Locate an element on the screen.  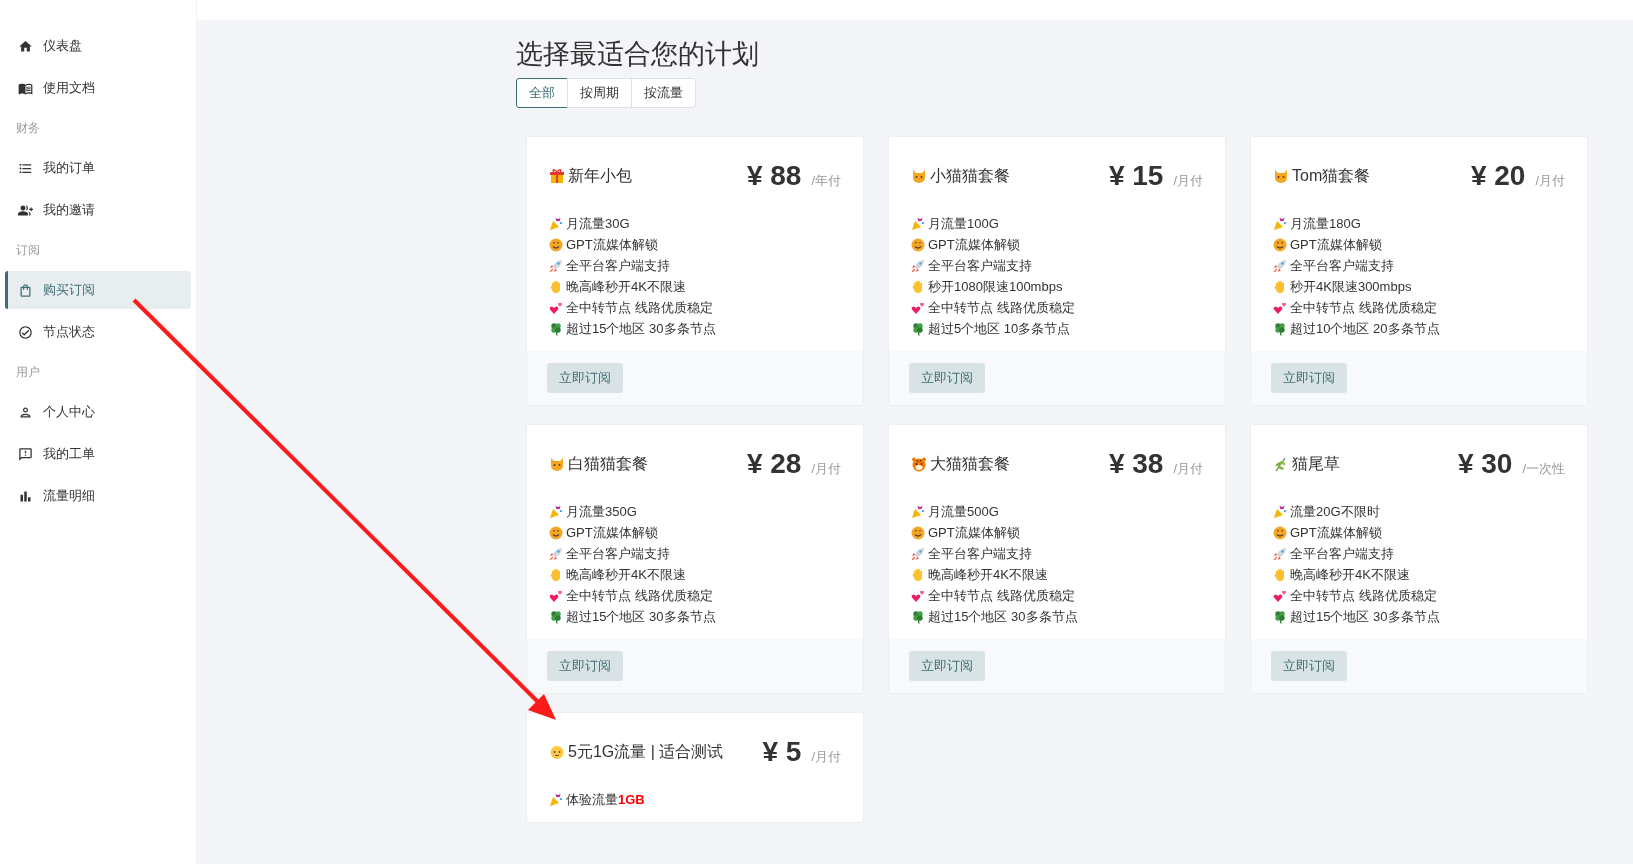
plan-price: ¥ 5 is located at coordinates (782, 752).